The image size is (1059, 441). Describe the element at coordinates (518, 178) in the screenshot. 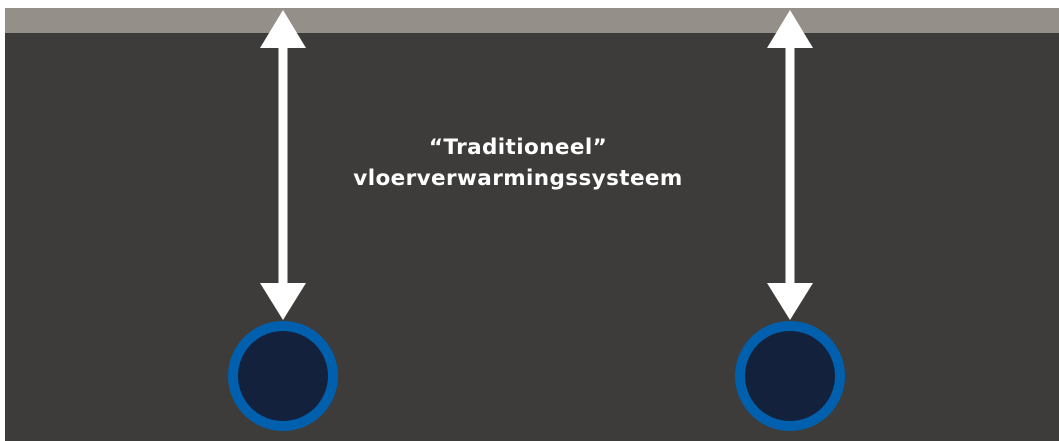

I see `system-label-line-2: vloerverwarmingssysteem` at that location.